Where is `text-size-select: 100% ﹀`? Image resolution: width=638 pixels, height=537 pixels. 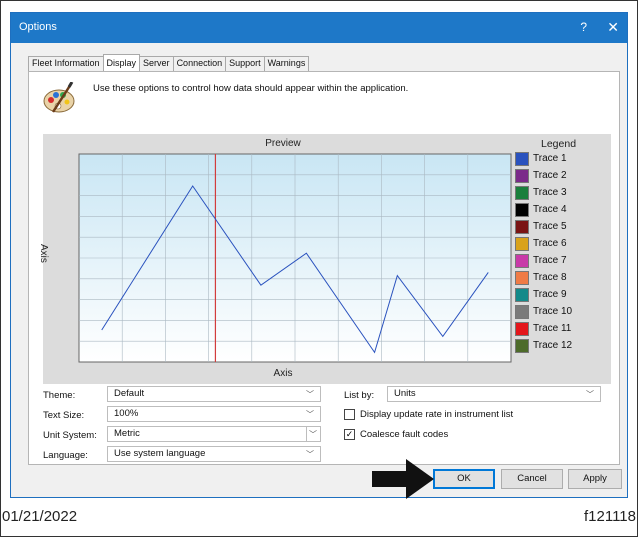
text-size-select: 100% ﹀ is located at coordinates (214, 414).